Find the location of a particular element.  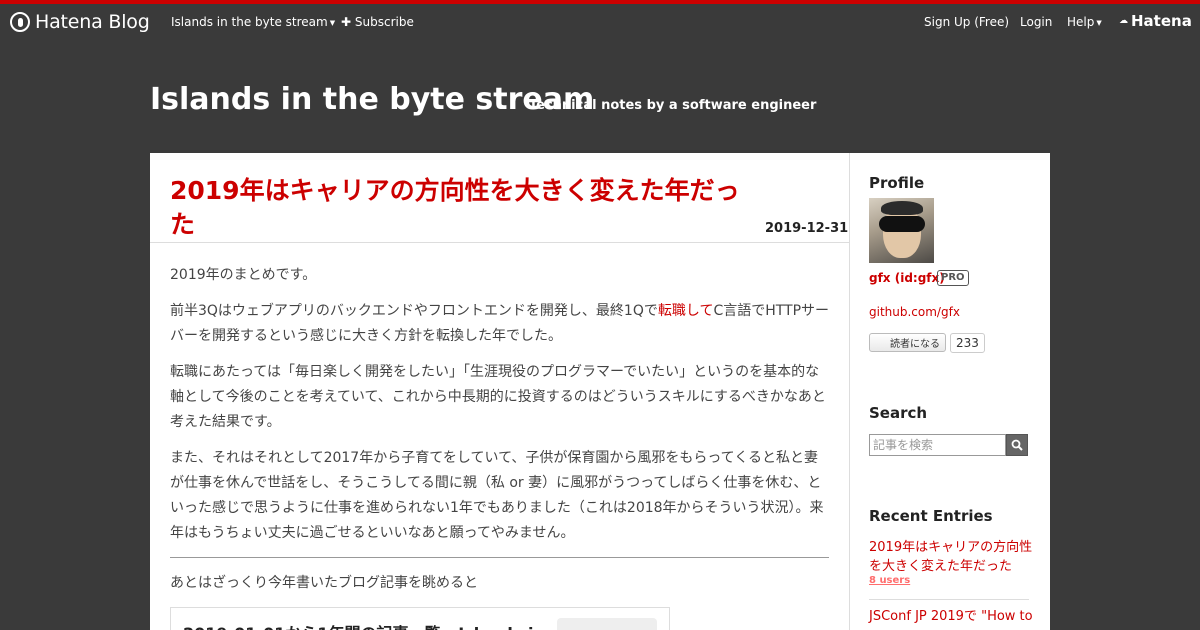

hatena-blog-logo: Hatena Blog is located at coordinates (80, 22).